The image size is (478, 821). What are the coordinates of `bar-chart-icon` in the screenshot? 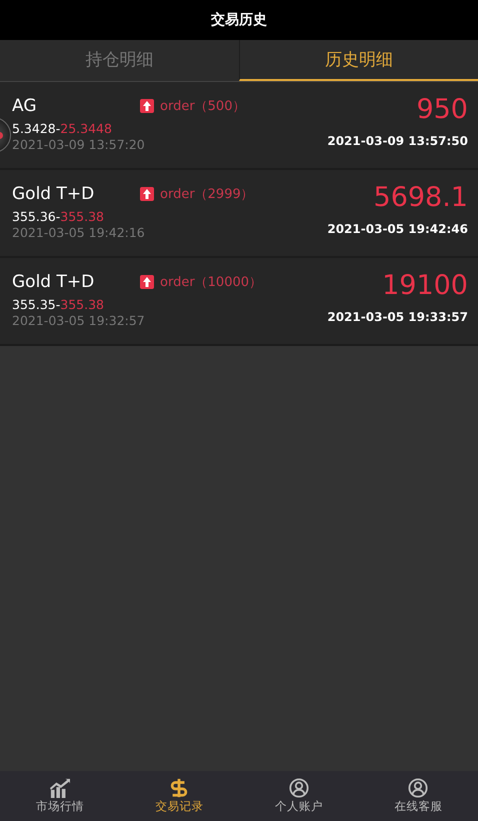 It's located at (59, 788).